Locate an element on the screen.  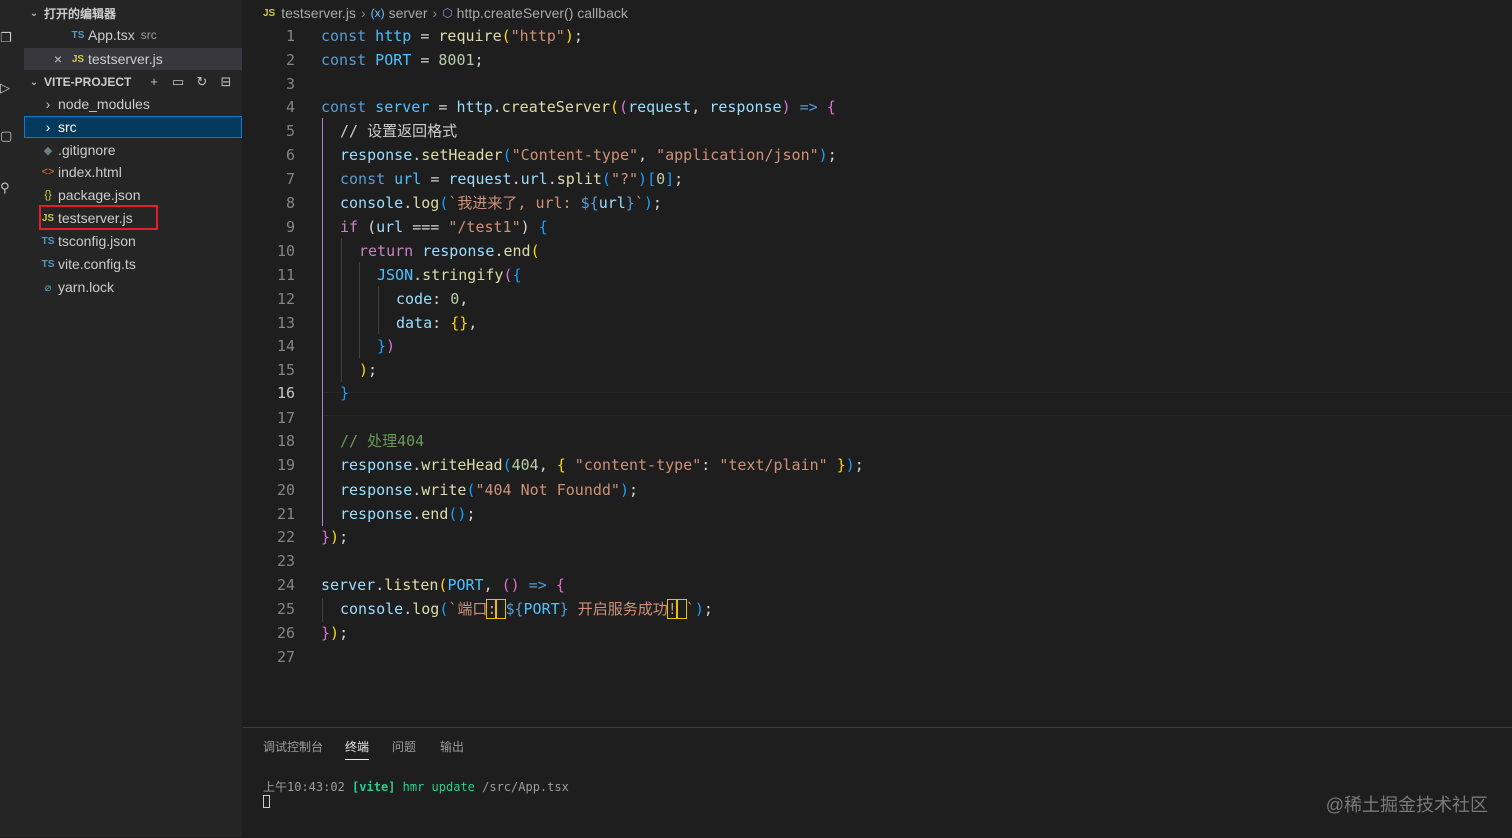
code-line: response.write("404 Not Foundd"); is located at coordinates (877, 490).